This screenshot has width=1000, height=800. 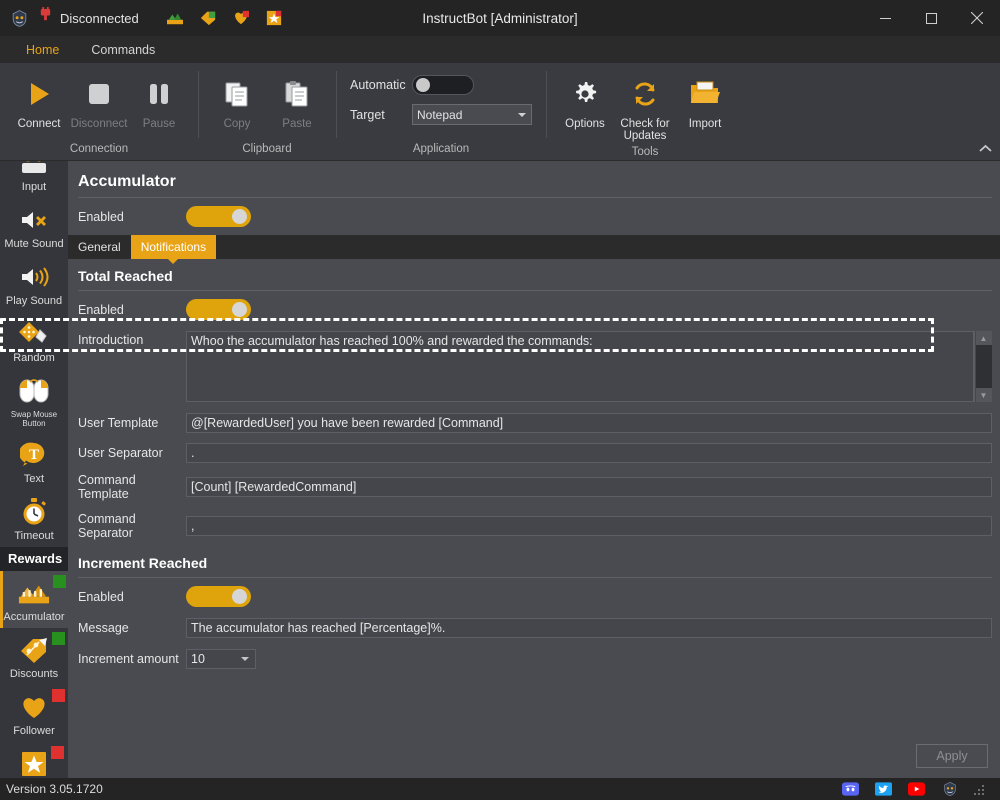 What do you see at coordinates (34, 455) in the screenshot?
I see `svg-text: T` at bounding box center [34, 455].